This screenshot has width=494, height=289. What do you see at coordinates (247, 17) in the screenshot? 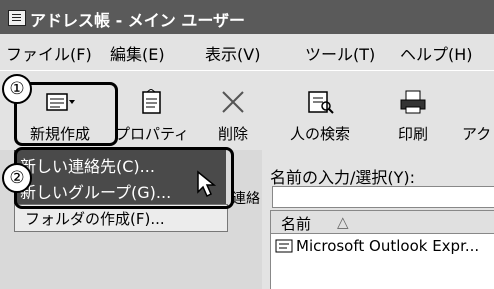
I see `title-bar: アドレス帳 - メイン ユーザー` at bounding box center [247, 17].